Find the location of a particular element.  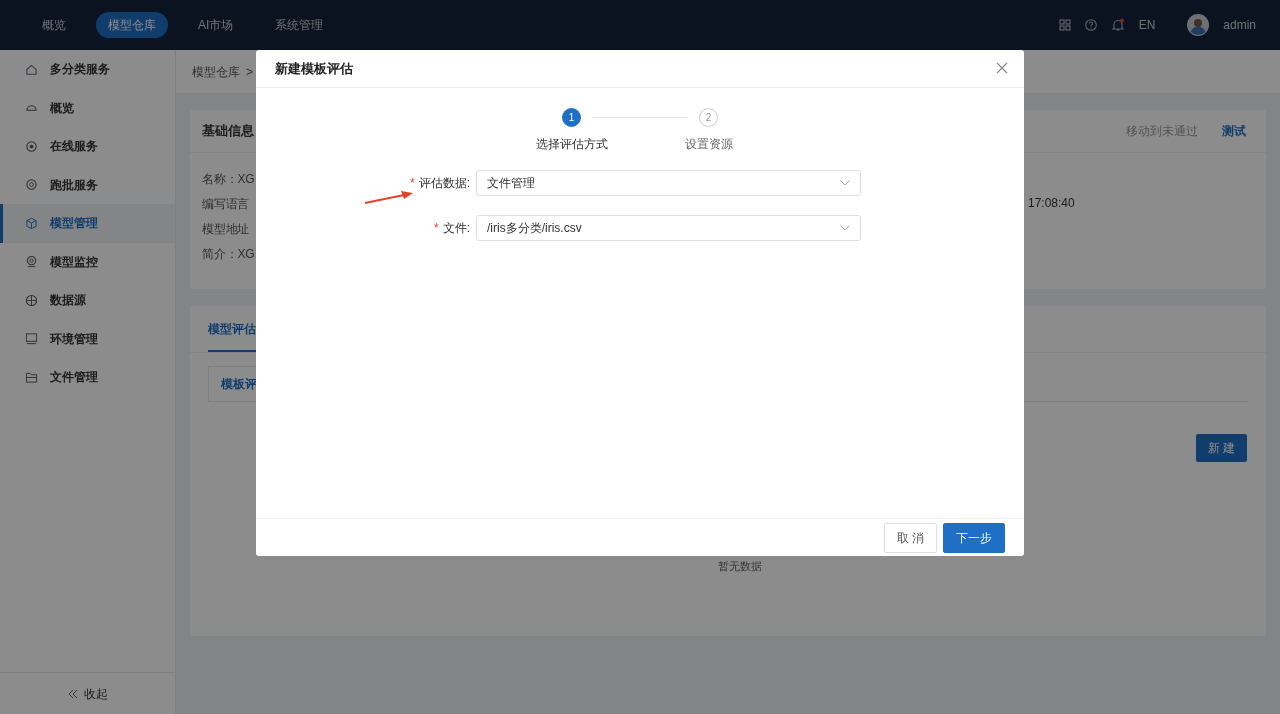

bell-icon is located at coordinates (1117, 25).